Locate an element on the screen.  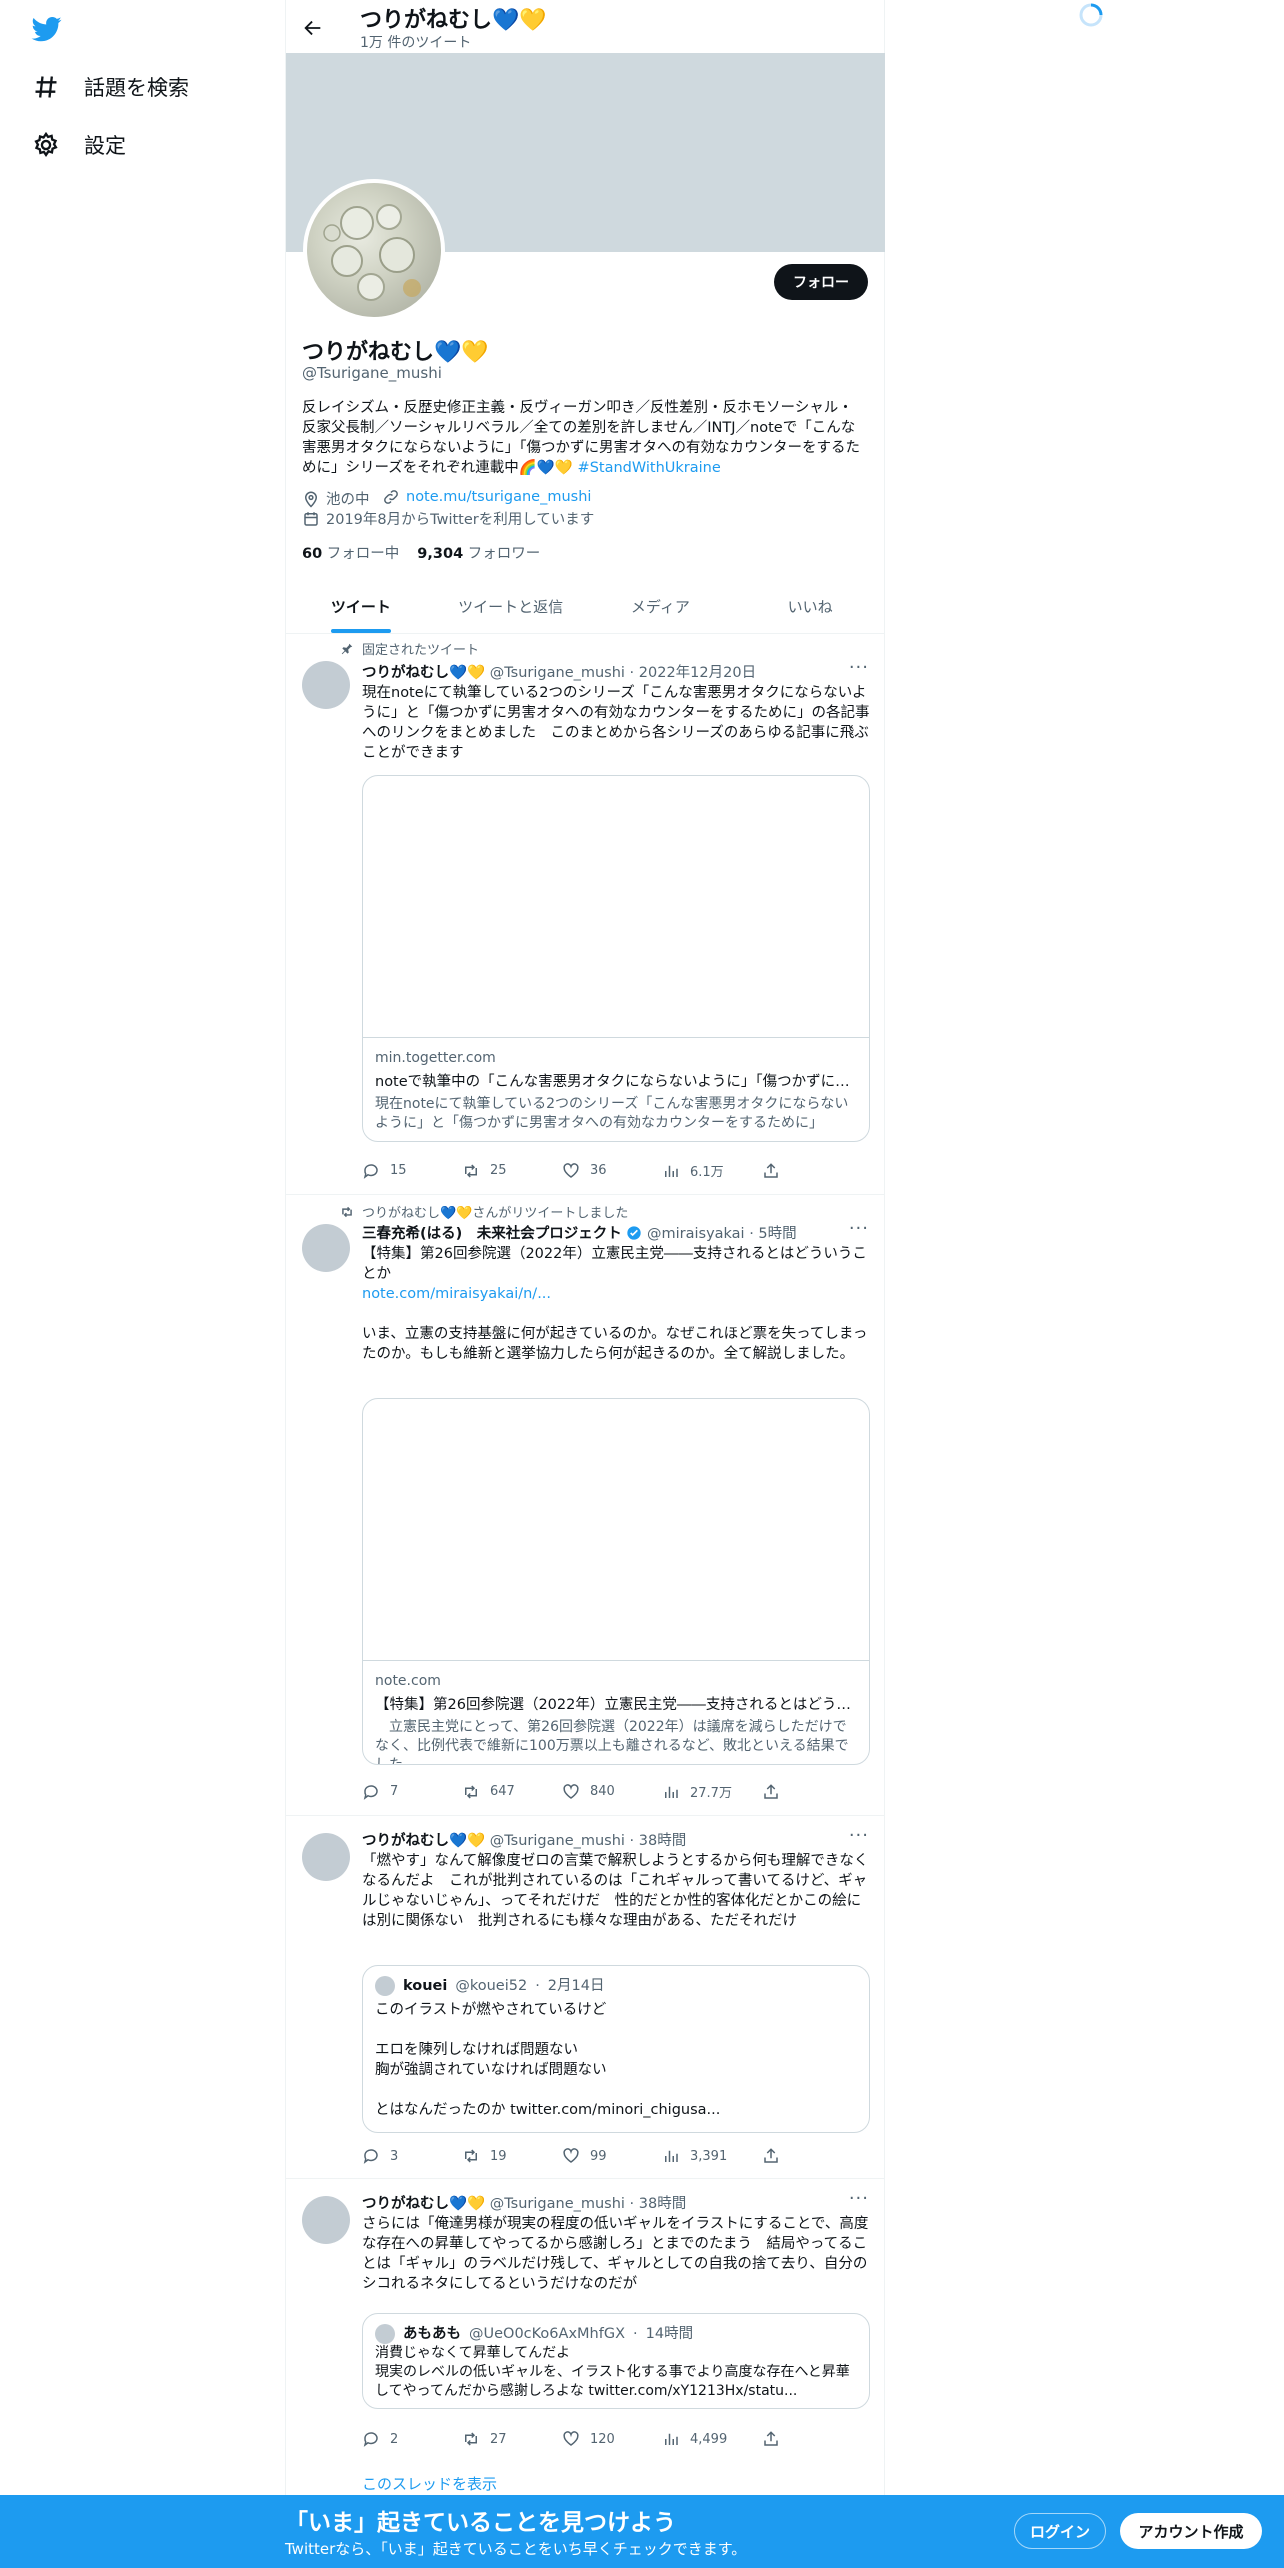
retweet-button: 647 is located at coordinates (502, 1791).